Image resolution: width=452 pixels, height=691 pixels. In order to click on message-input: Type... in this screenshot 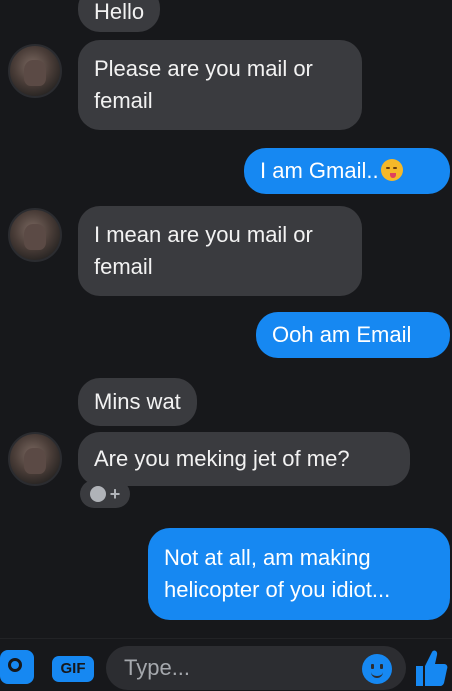, I will do `click(256, 668)`.